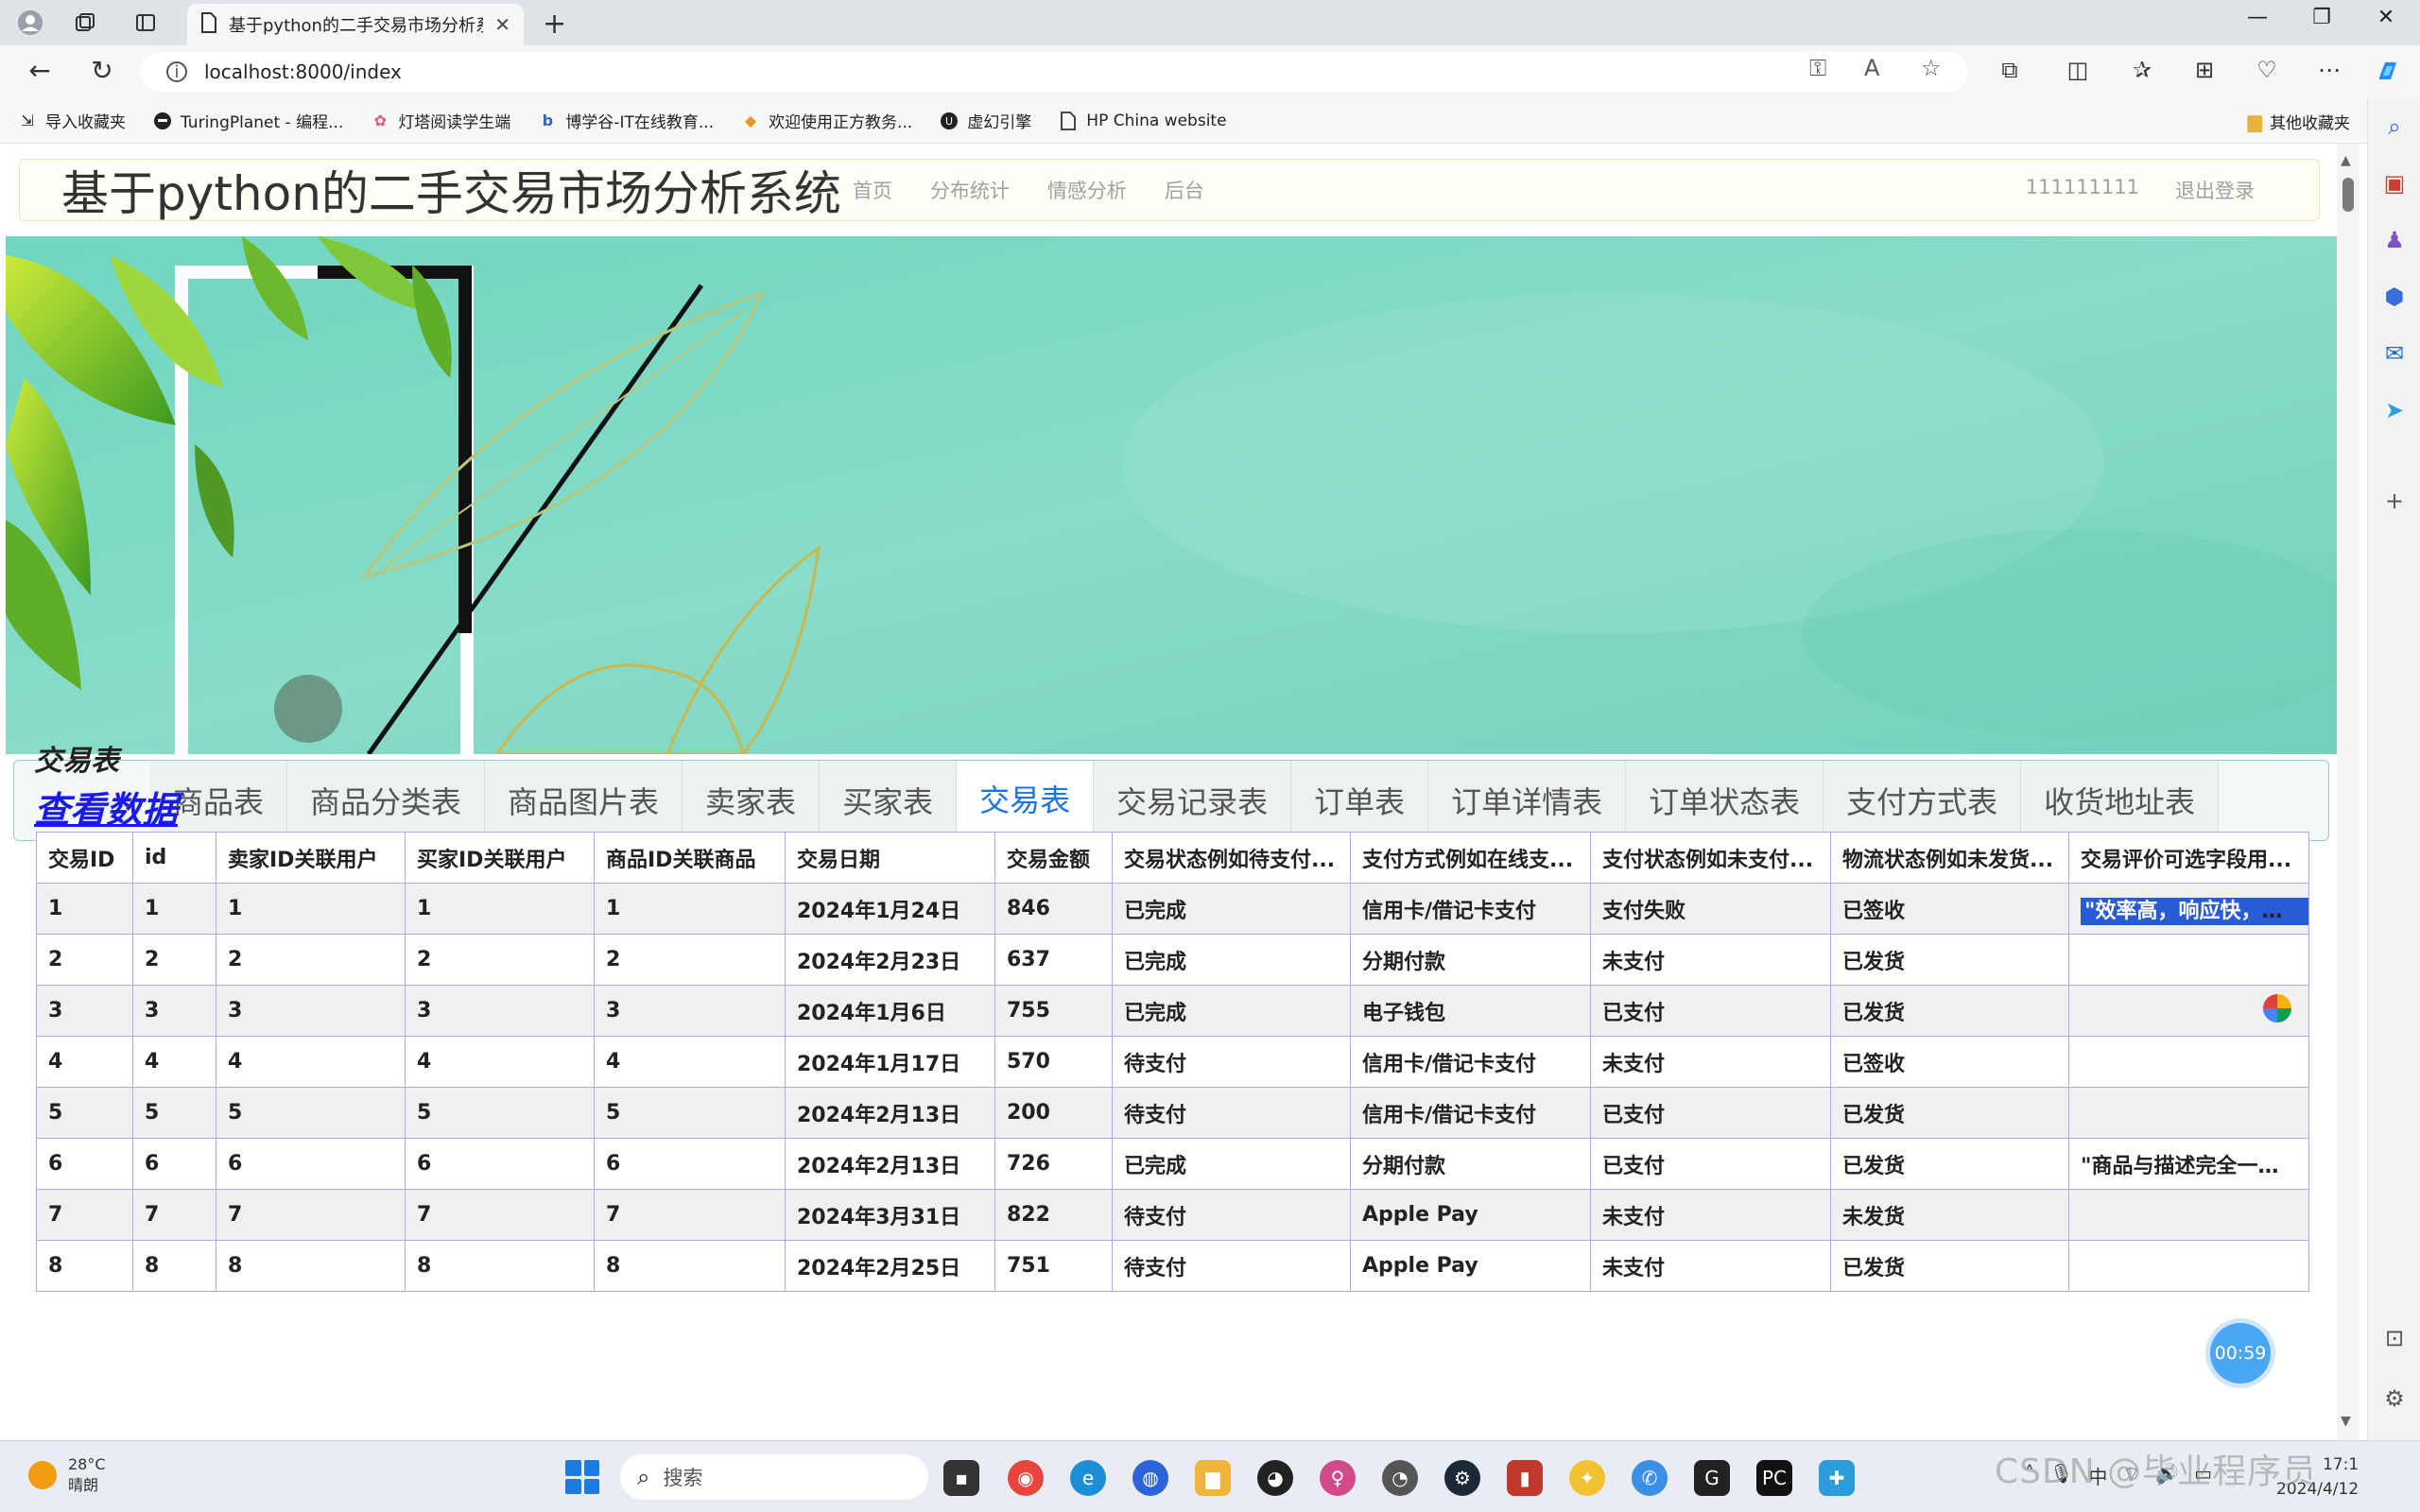 The height and width of the screenshot is (1512, 2420). I want to click on settings-gear-icon: ⚙, so click(2394, 1398).